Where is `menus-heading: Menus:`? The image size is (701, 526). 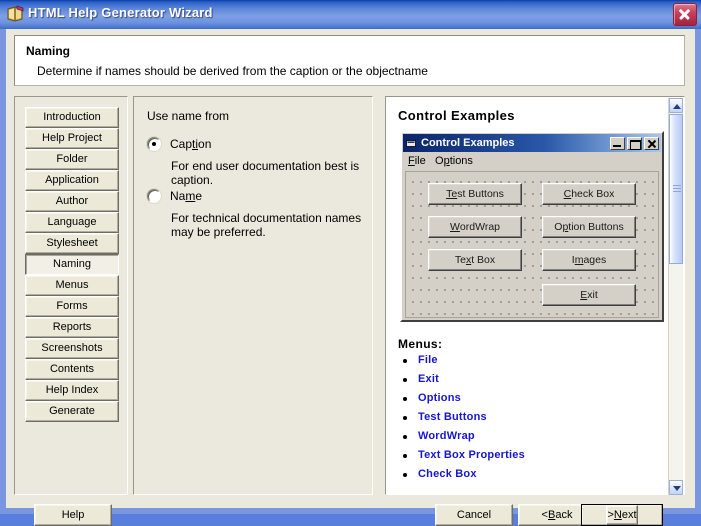
menus-heading: Menus: is located at coordinates (420, 344).